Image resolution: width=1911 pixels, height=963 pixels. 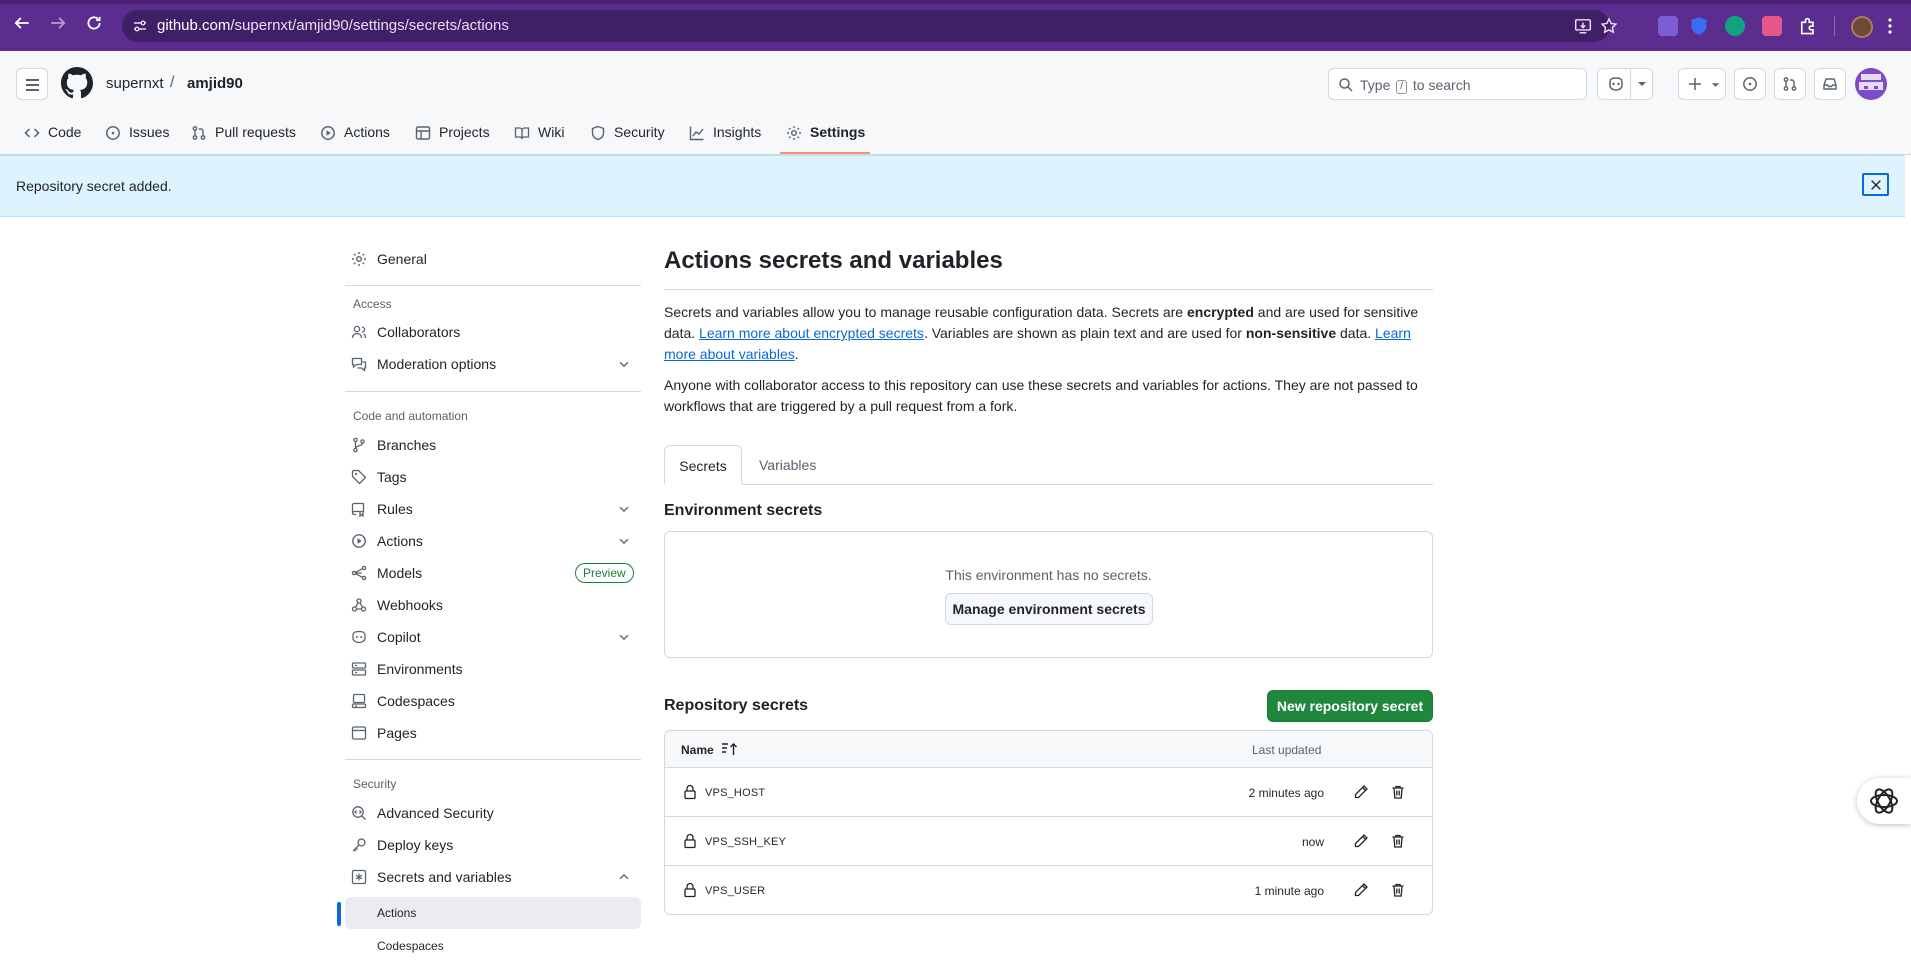 What do you see at coordinates (1871, 84) in the screenshot?
I see `user-avatar` at bounding box center [1871, 84].